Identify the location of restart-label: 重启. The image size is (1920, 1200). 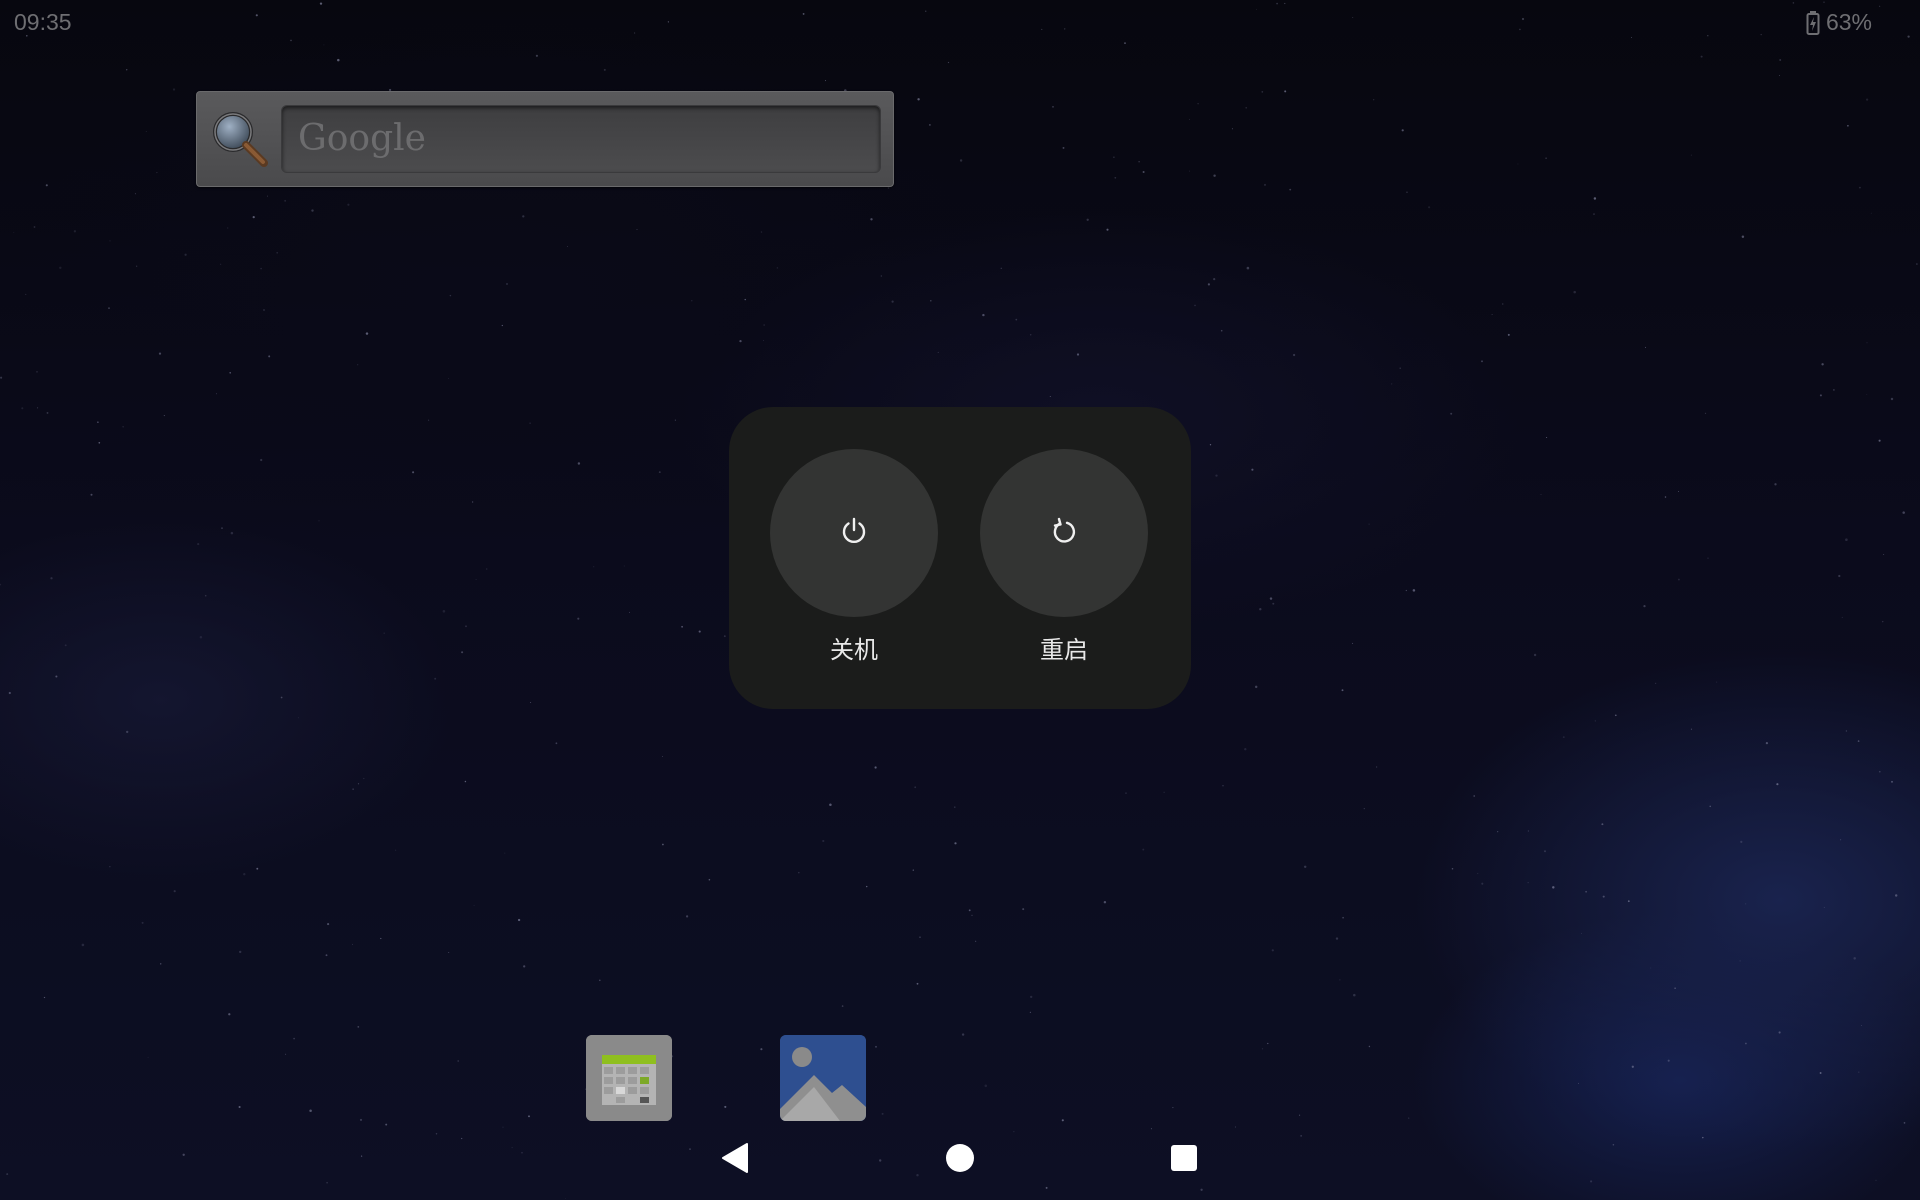
(1064, 650).